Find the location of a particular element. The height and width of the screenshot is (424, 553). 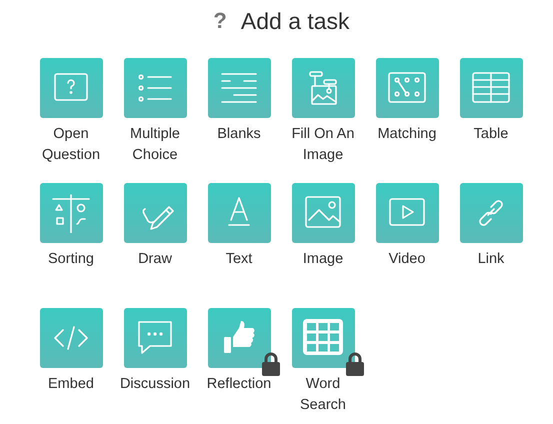

task-label: Sorting is located at coordinates (71, 259).